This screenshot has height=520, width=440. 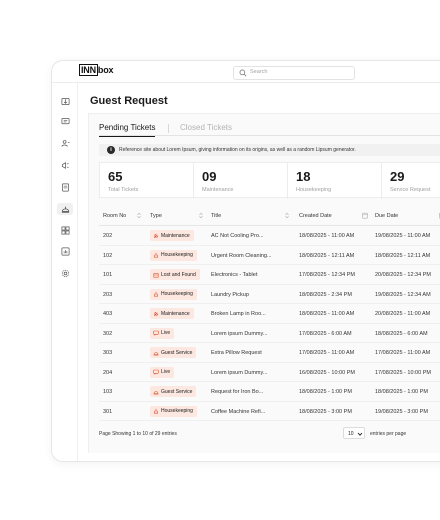 What do you see at coordinates (403, 314) in the screenshot?
I see `cell-due-date: 20/08/2025 - 11:00 AM` at bounding box center [403, 314].